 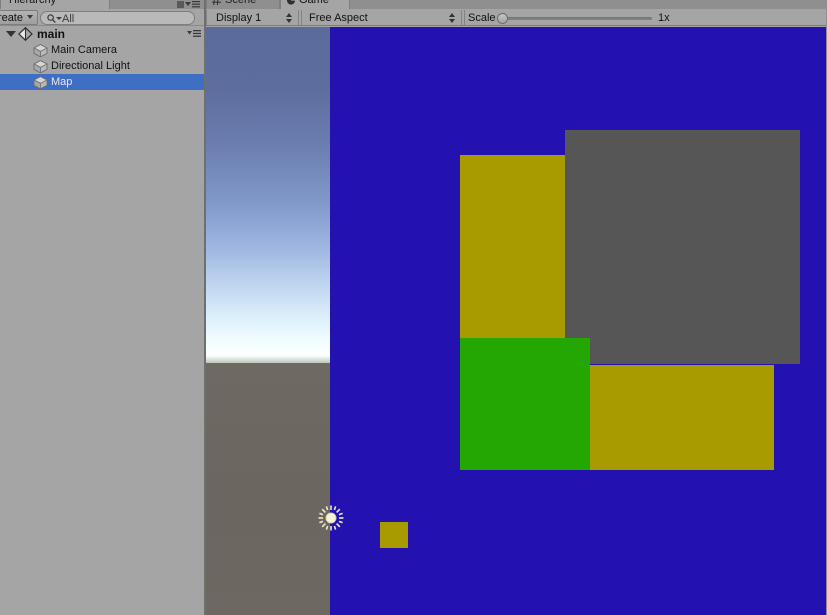 I want to click on lock-icon, so click(x=180, y=4).